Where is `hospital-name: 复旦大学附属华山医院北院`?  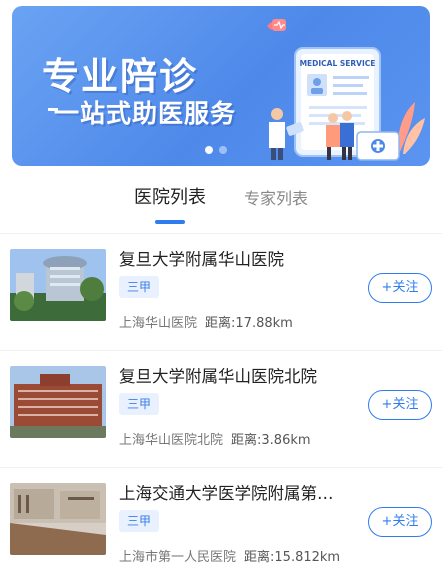 hospital-name: 复旦大学附属华山医院北院 is located at coordinates (218, 376).